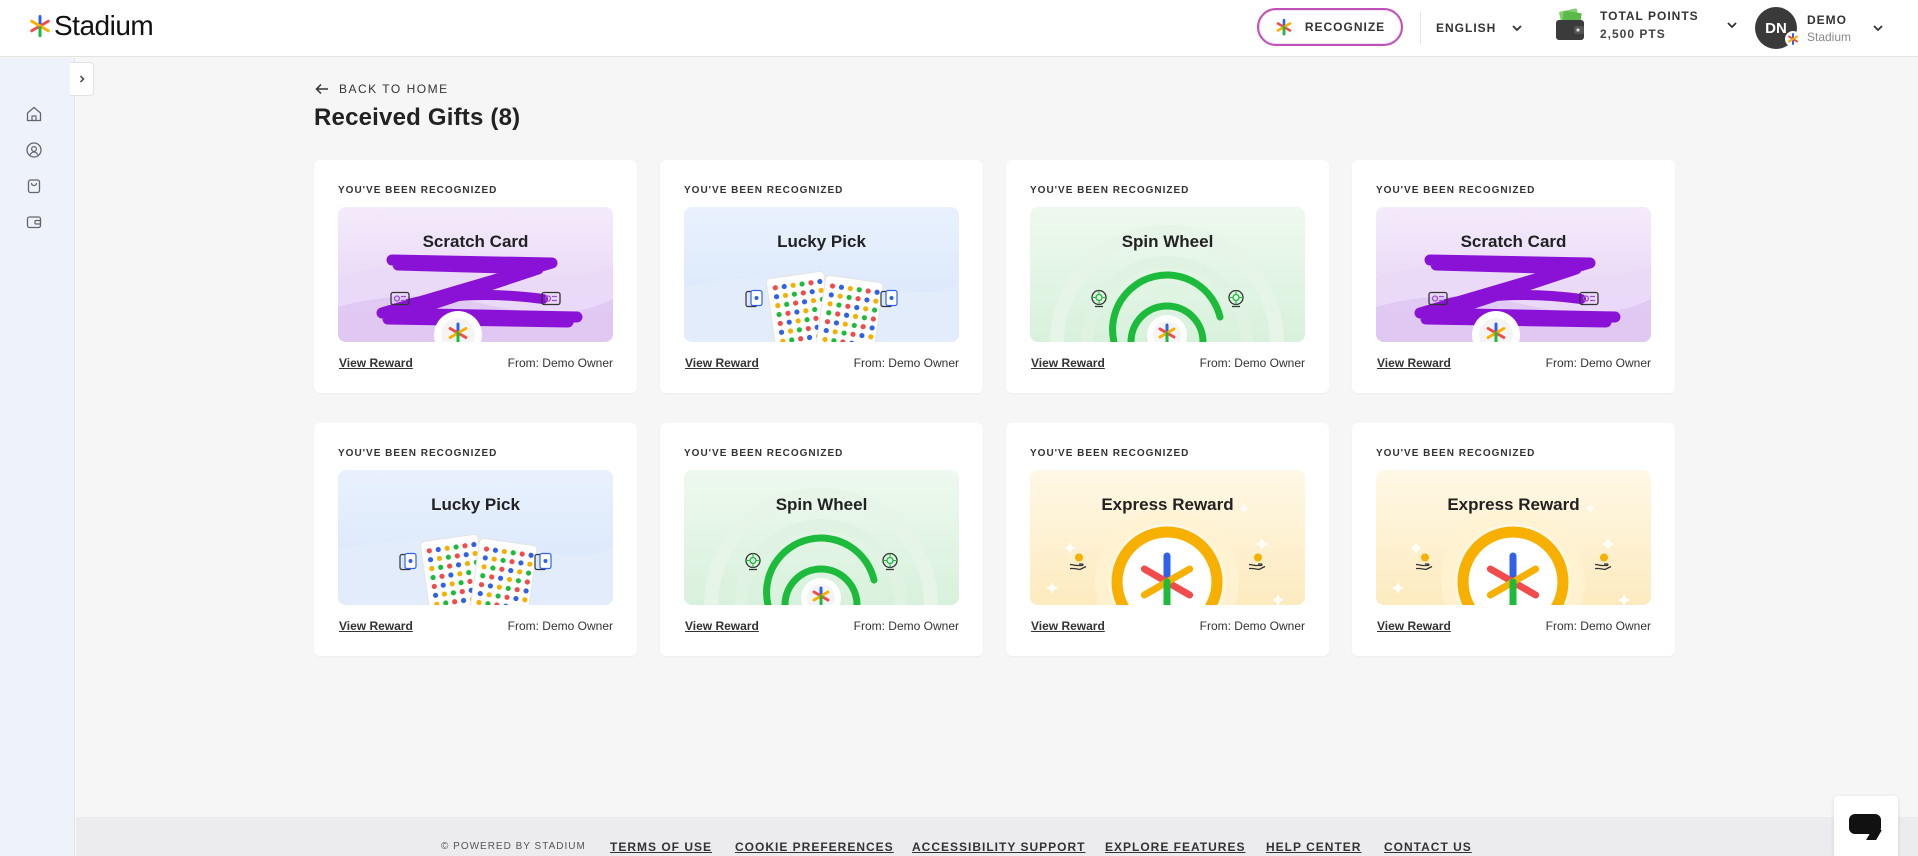  Describe the element at coordinates (37, 457) in the screenshot. I see `sidebar` at that location.